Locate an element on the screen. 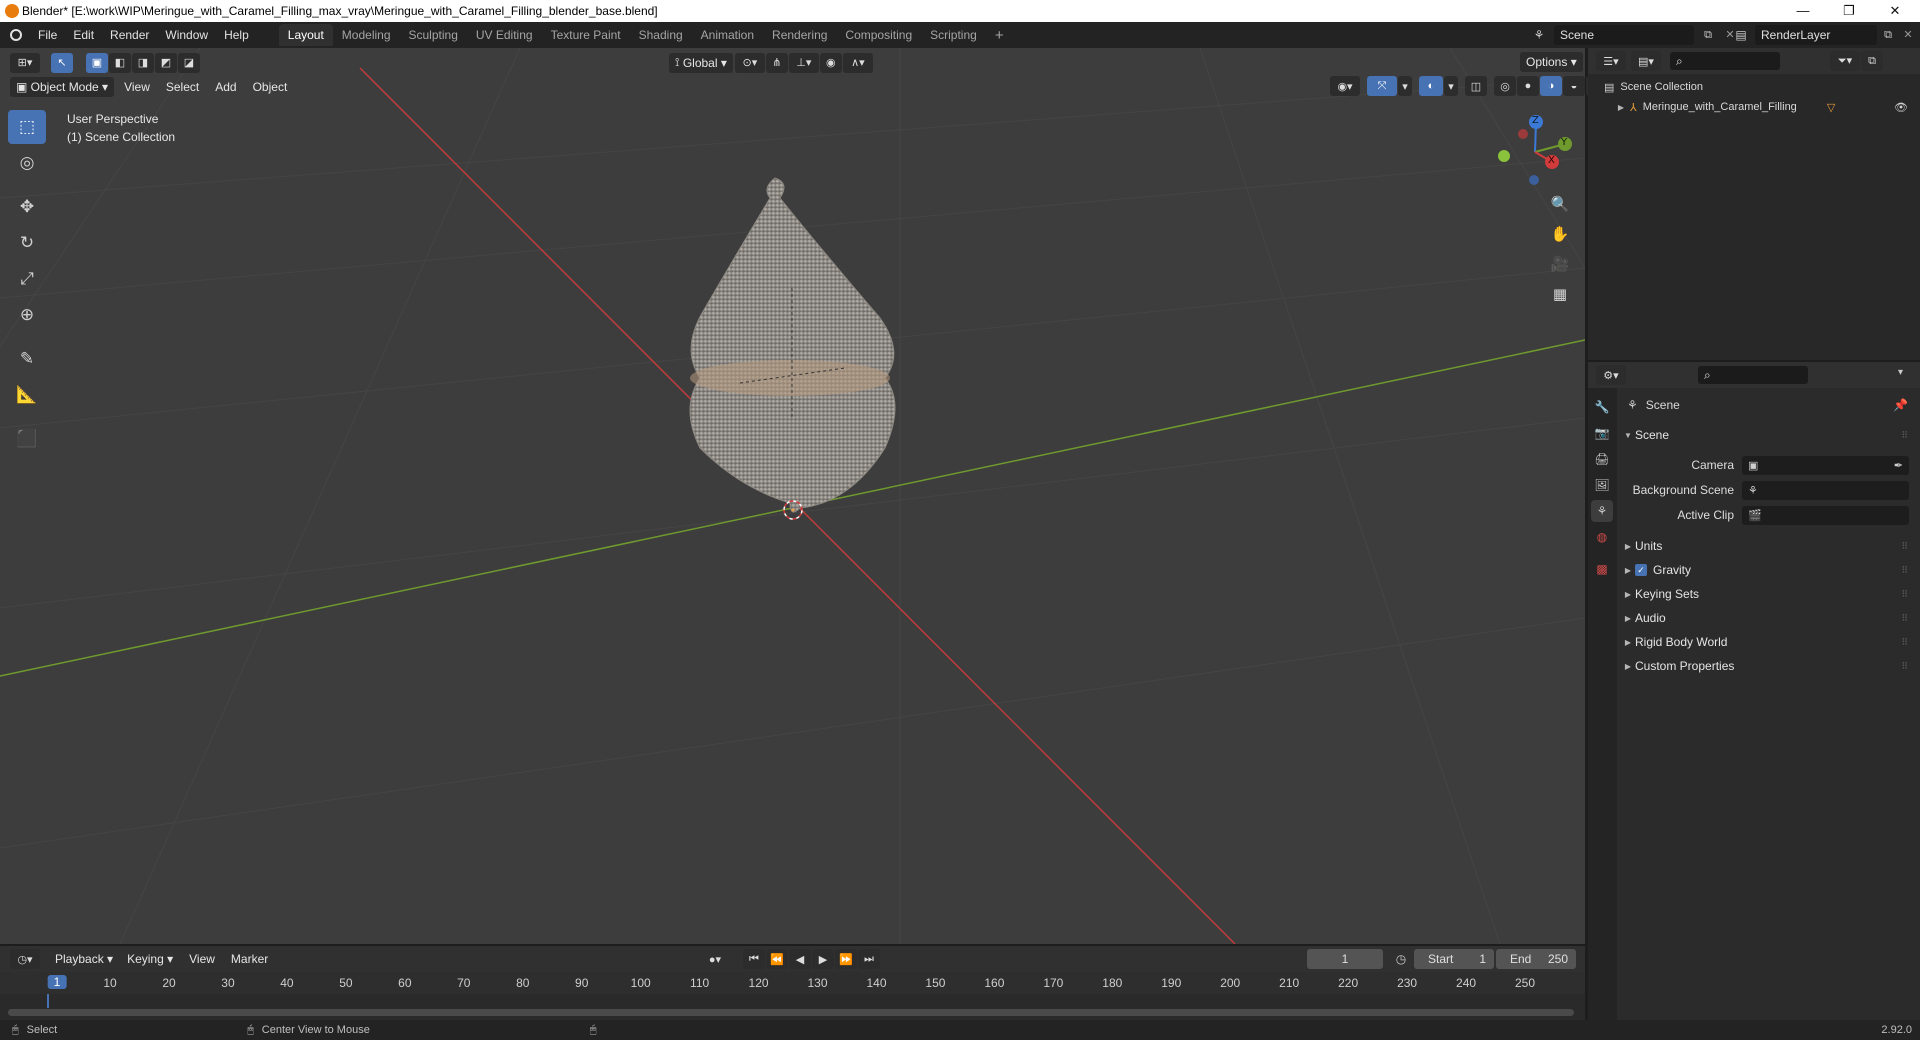  expand-arrow-icon: ▶ is located at coordinates (1621, 107).